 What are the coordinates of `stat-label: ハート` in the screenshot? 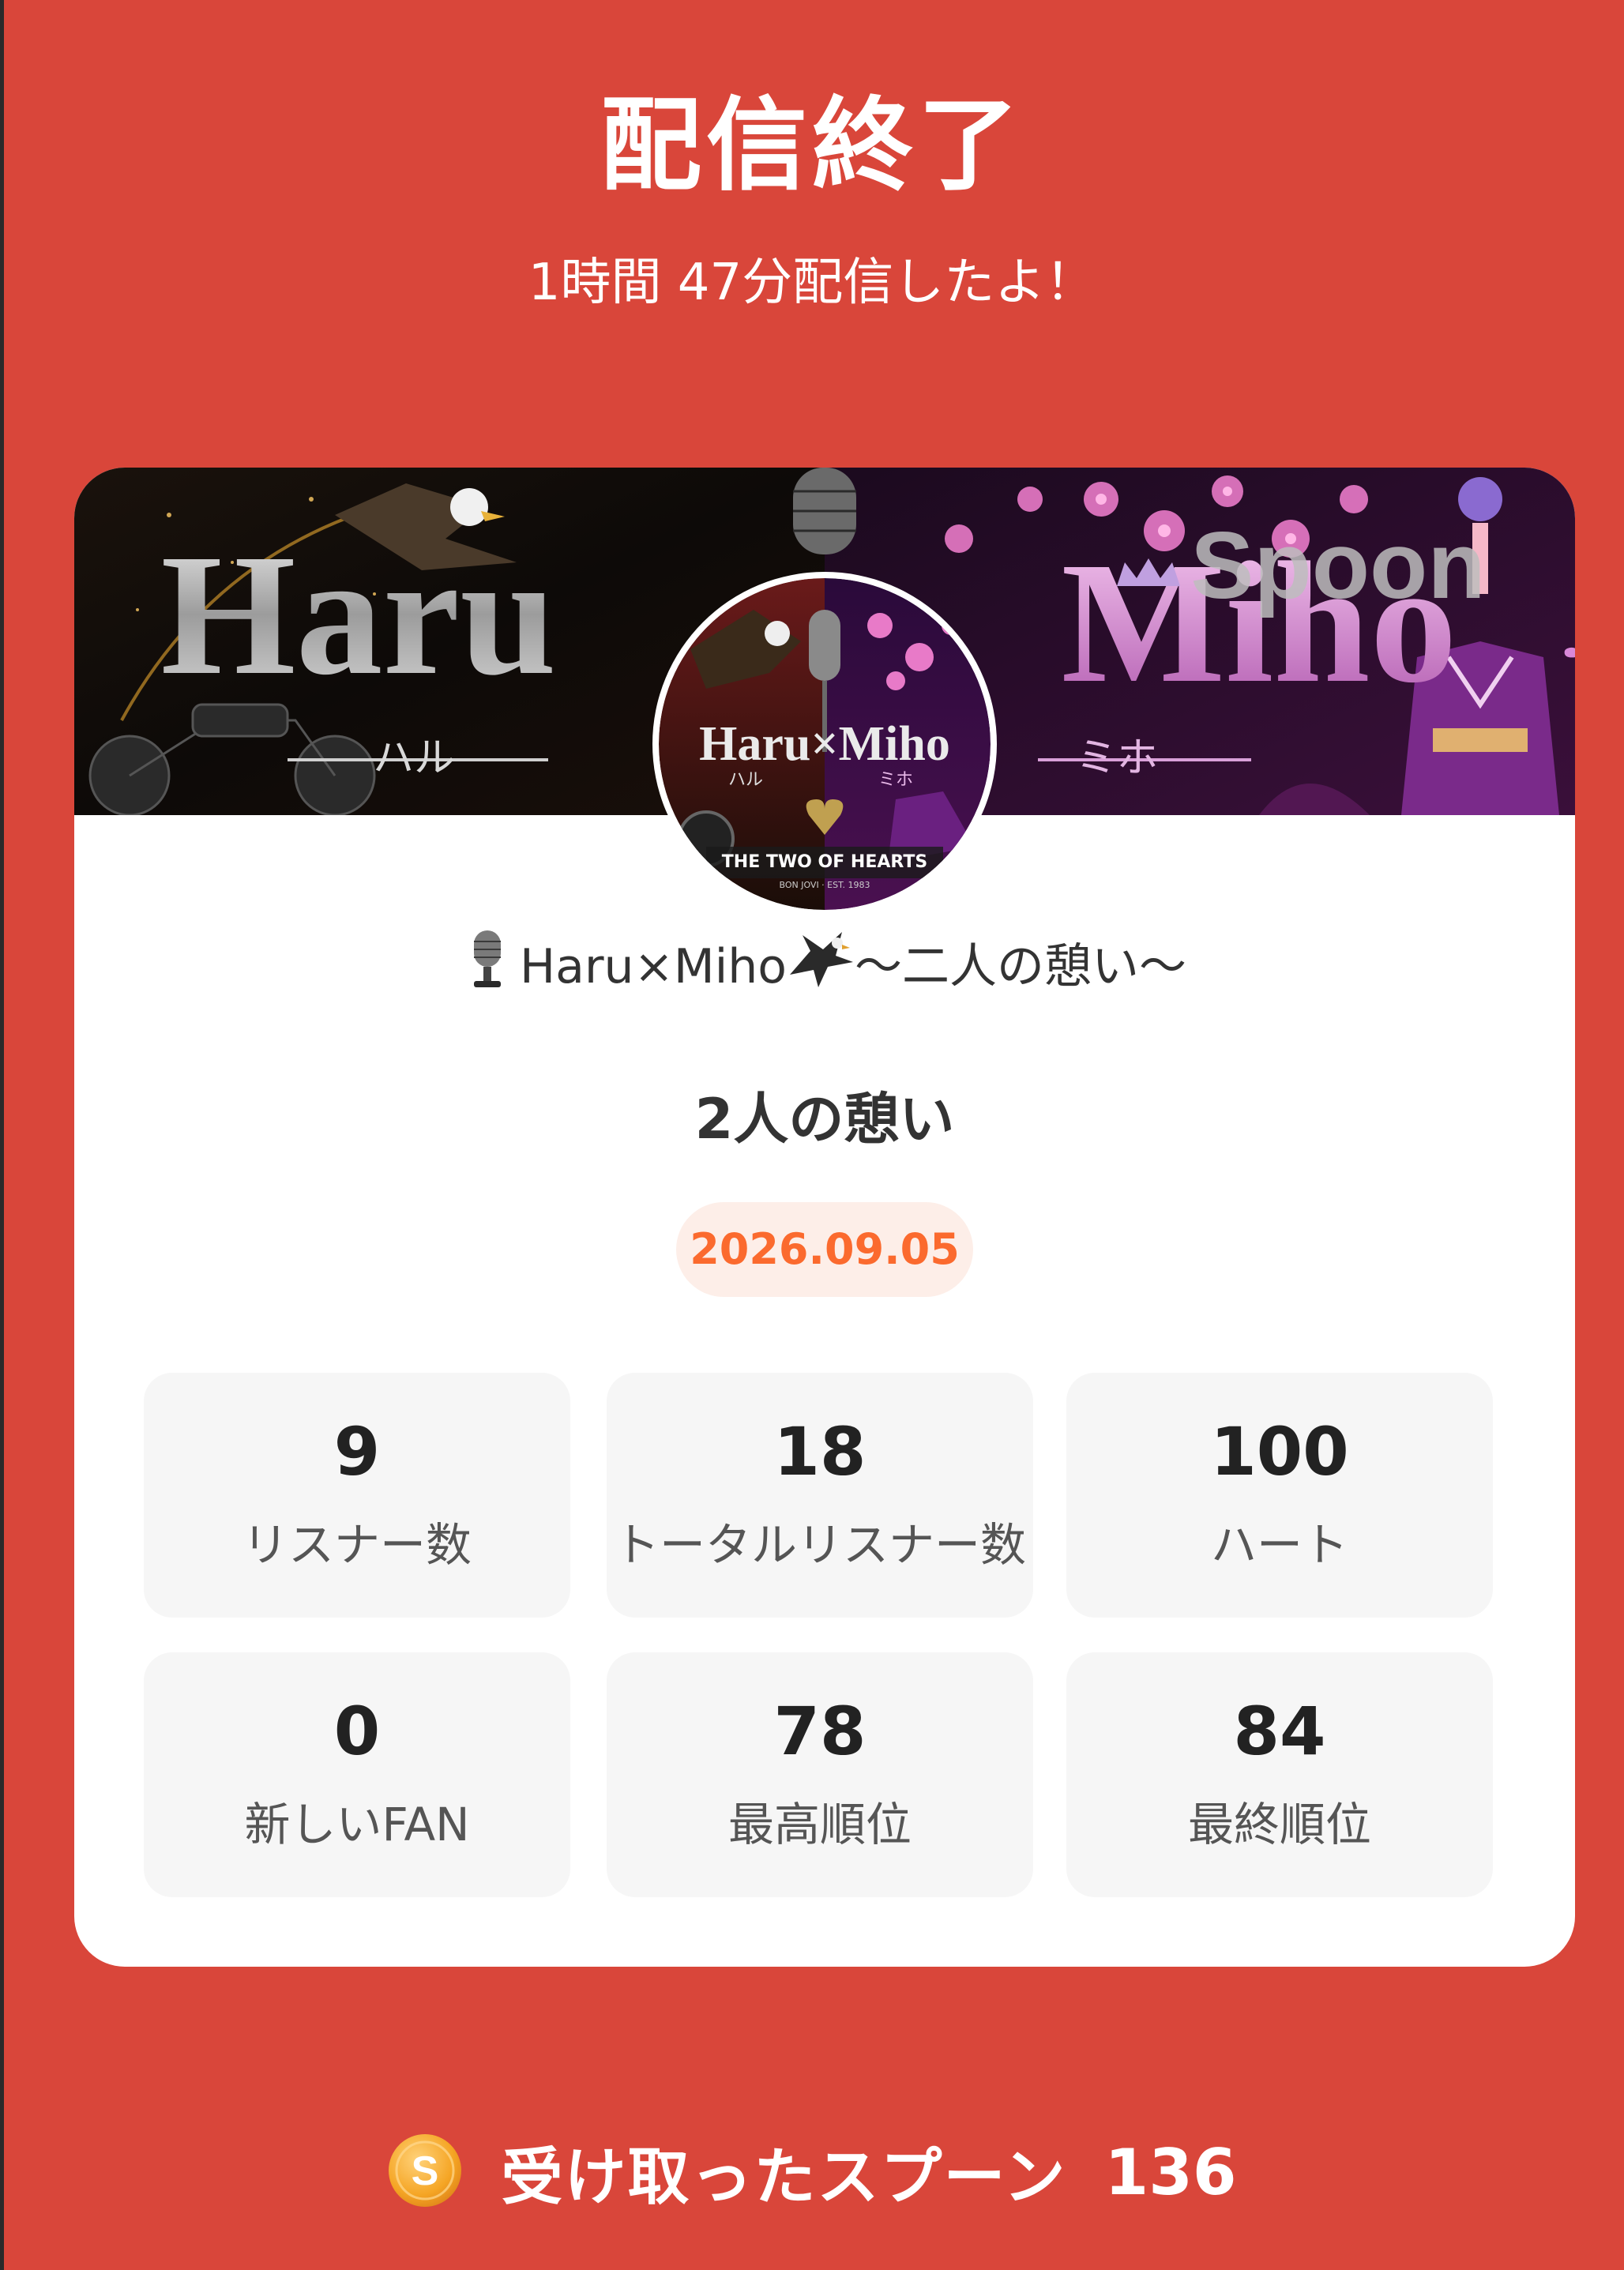 It's located at (1279, 1545).